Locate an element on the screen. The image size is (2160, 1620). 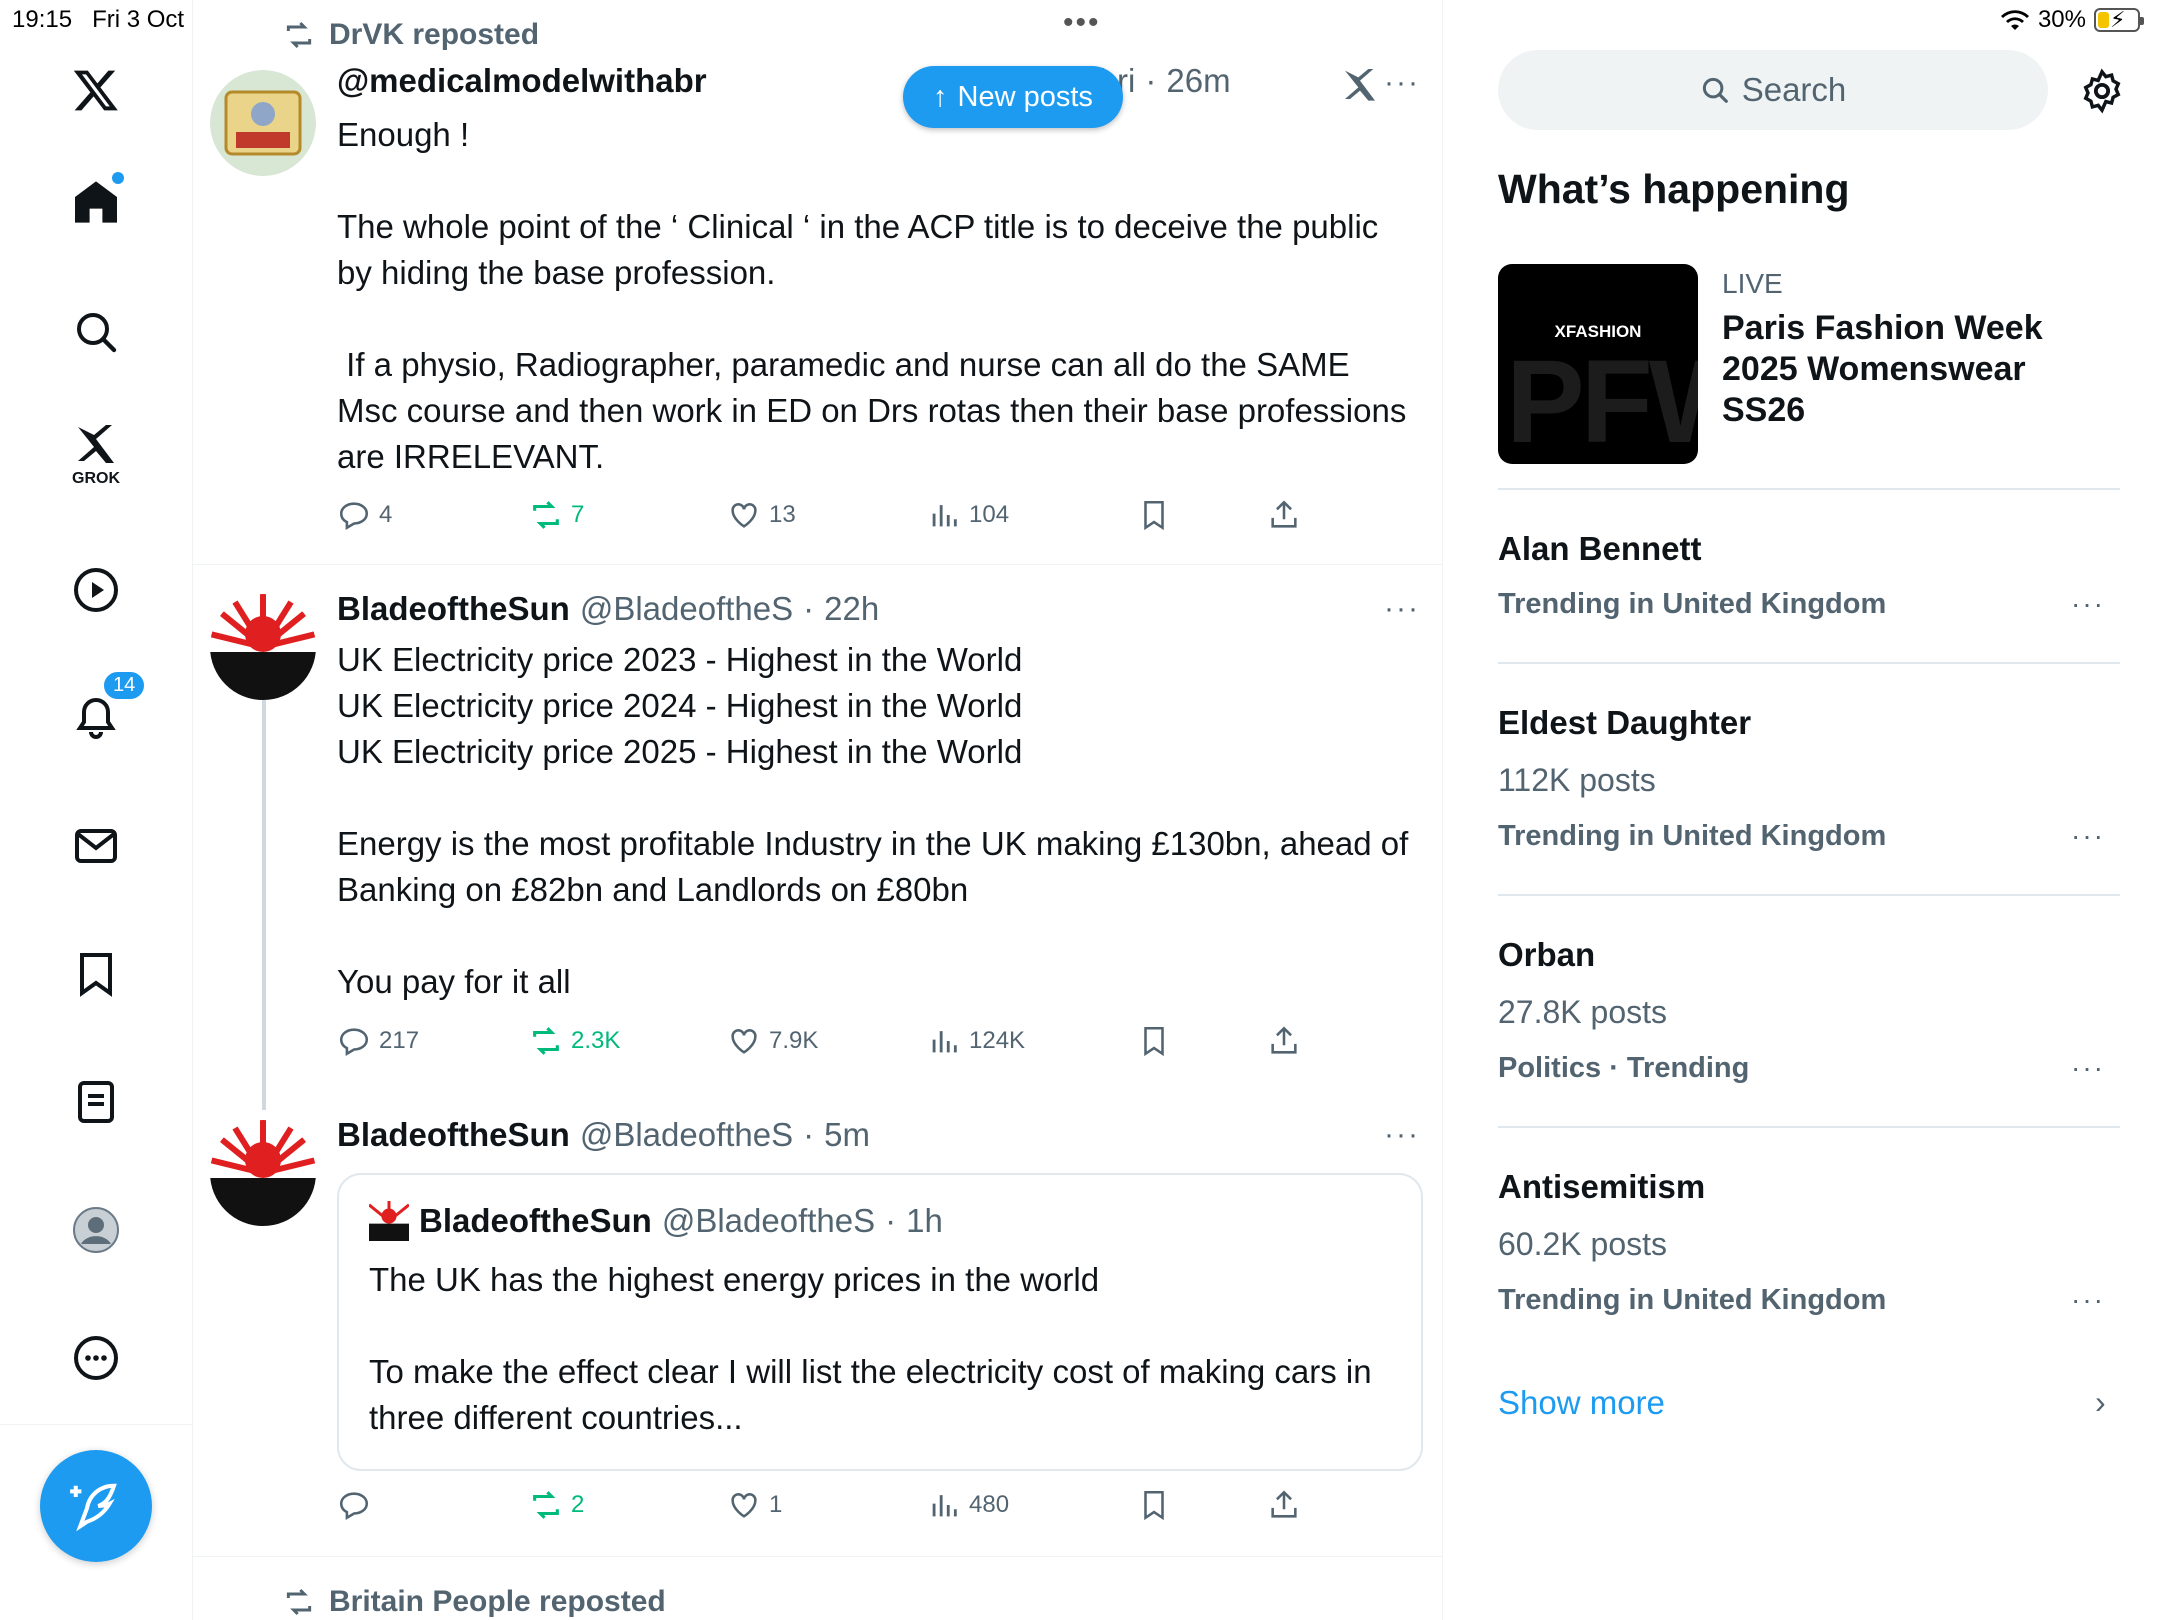
reply-button is located at coordinates (358, 1505).